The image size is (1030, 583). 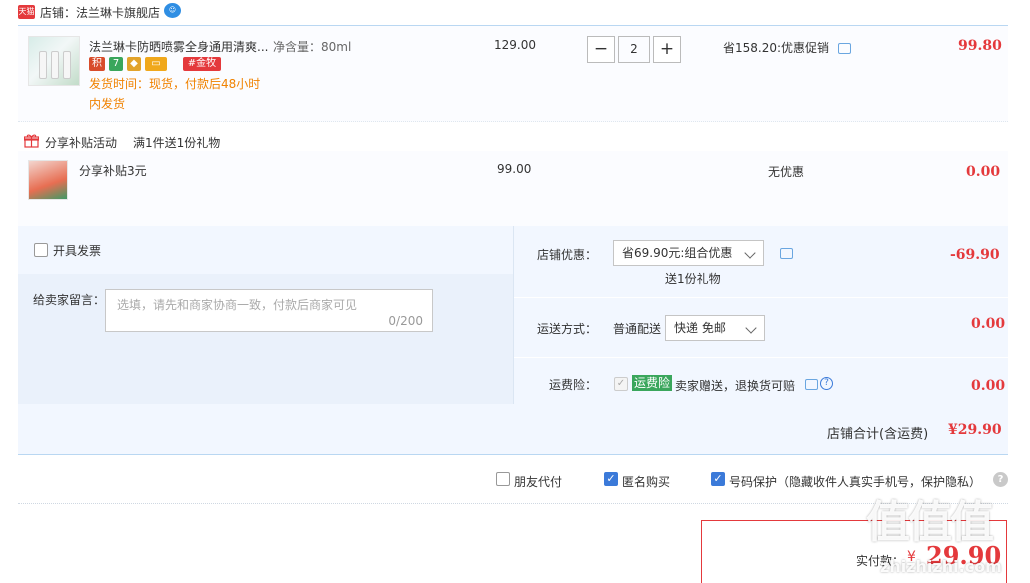 What do you see at coordinates (175, 84) in the screenshot?
I see `ship-time: 发货时间：现货，付款后48小时` at bounding box center [175, 84].